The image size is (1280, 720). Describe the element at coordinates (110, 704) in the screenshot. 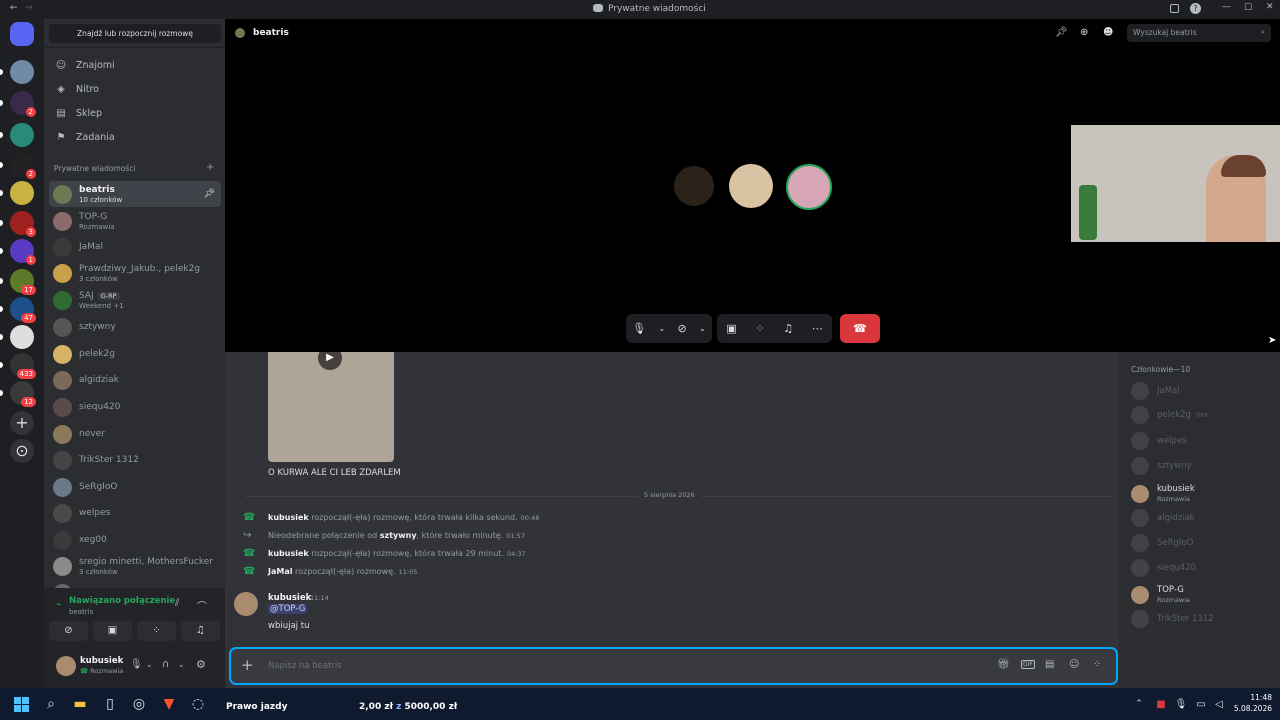

I see `notepad-icon: ▯` at that location.